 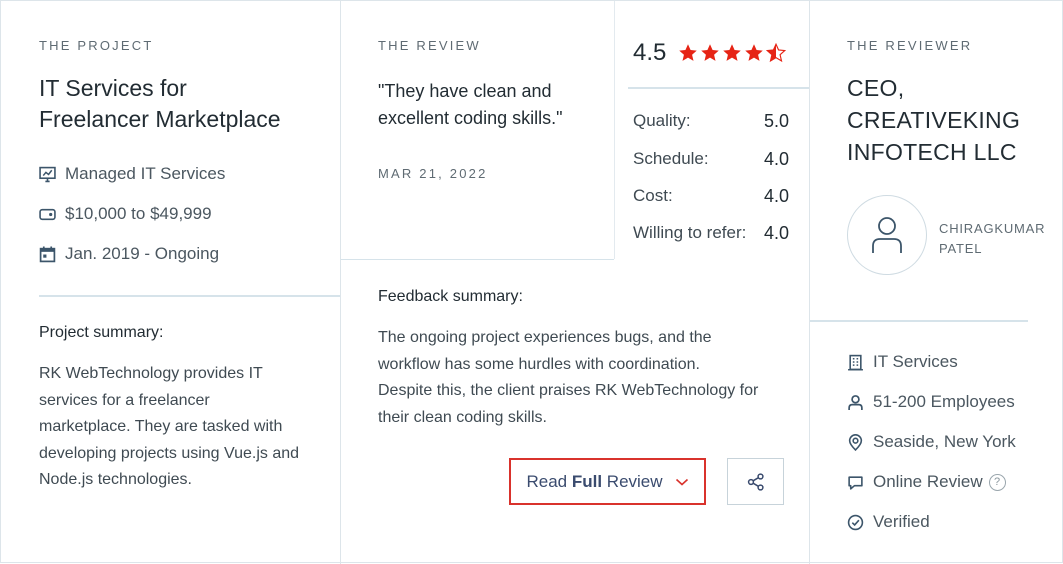 I want to click on project-summary-line: marketplace. They are tasked with, so click(x=161, y=426).